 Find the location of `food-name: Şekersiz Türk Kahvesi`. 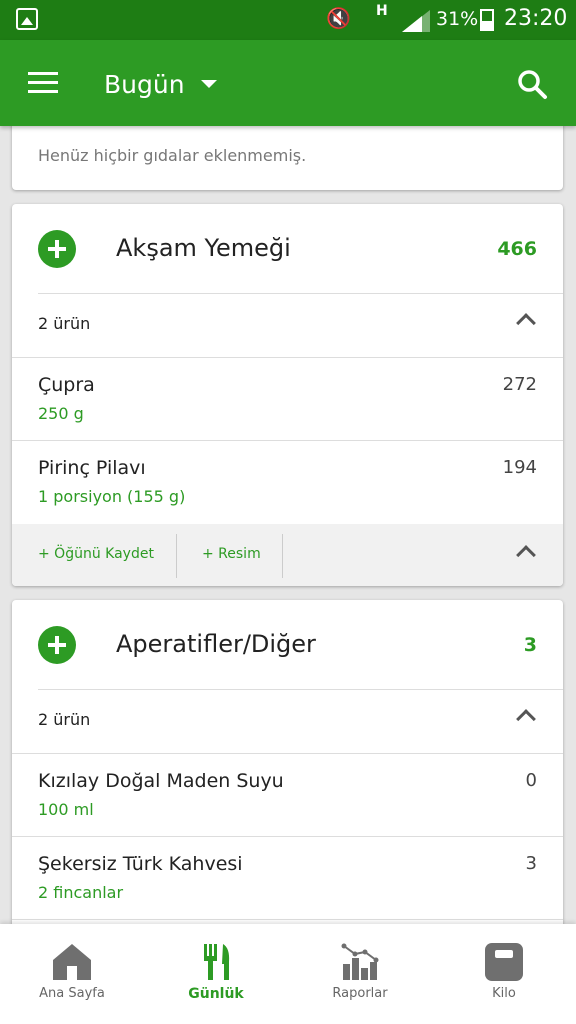

food-name: Şekersiz Türk Kahvesi is located at coordinates (140, 864).